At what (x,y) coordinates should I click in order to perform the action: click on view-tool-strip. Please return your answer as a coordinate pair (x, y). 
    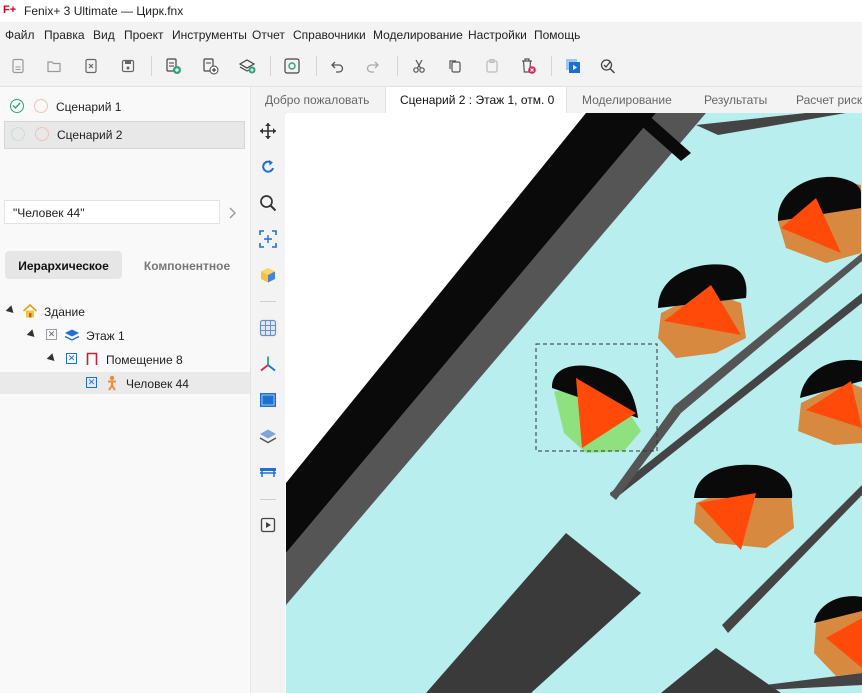
    Looking at the image, I should click on (268, 403).